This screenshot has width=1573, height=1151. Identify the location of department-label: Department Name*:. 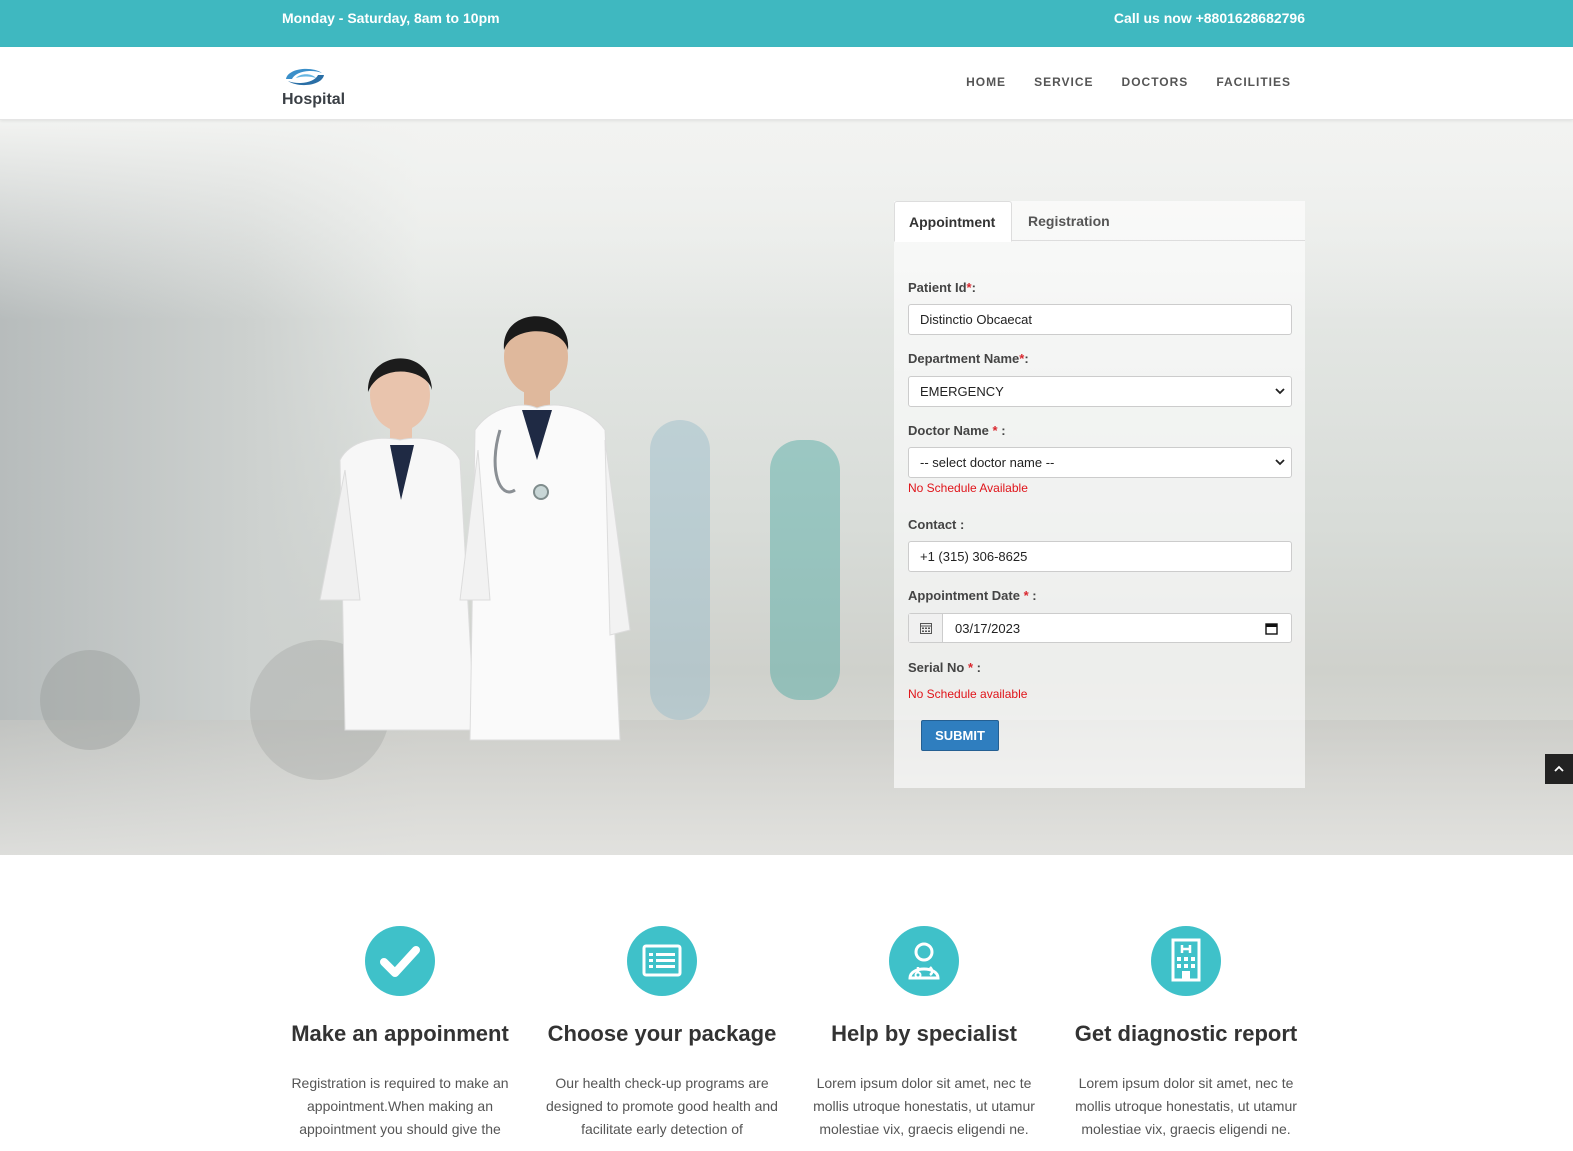
(968, 358).